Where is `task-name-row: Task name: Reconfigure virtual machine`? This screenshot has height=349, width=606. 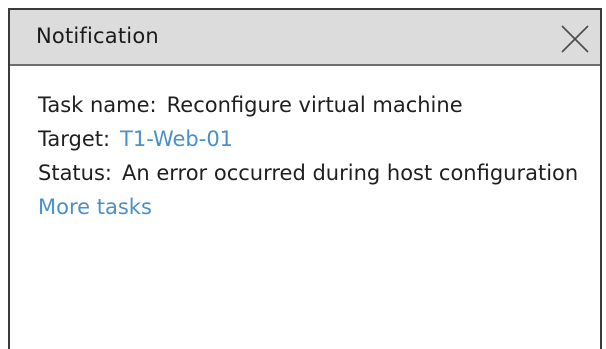 task-name-row: Task name: Reconfigure virtual machine is located at coordinates (313, 105).